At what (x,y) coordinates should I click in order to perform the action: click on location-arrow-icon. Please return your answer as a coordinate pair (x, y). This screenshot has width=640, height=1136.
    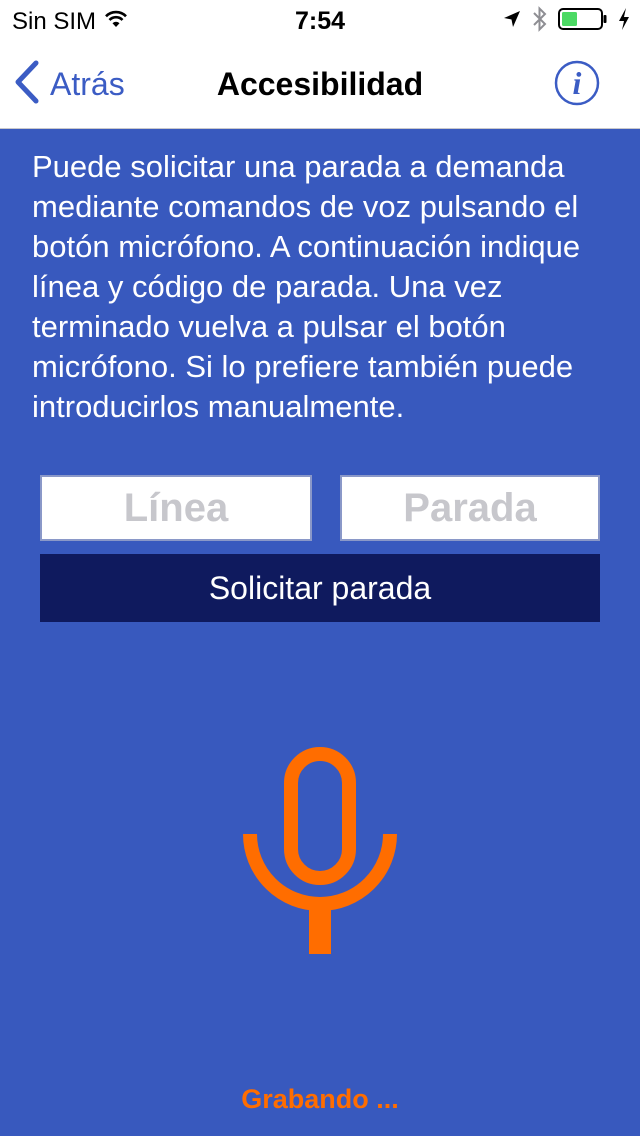
    Looking at the image, I should click on (512, 21).